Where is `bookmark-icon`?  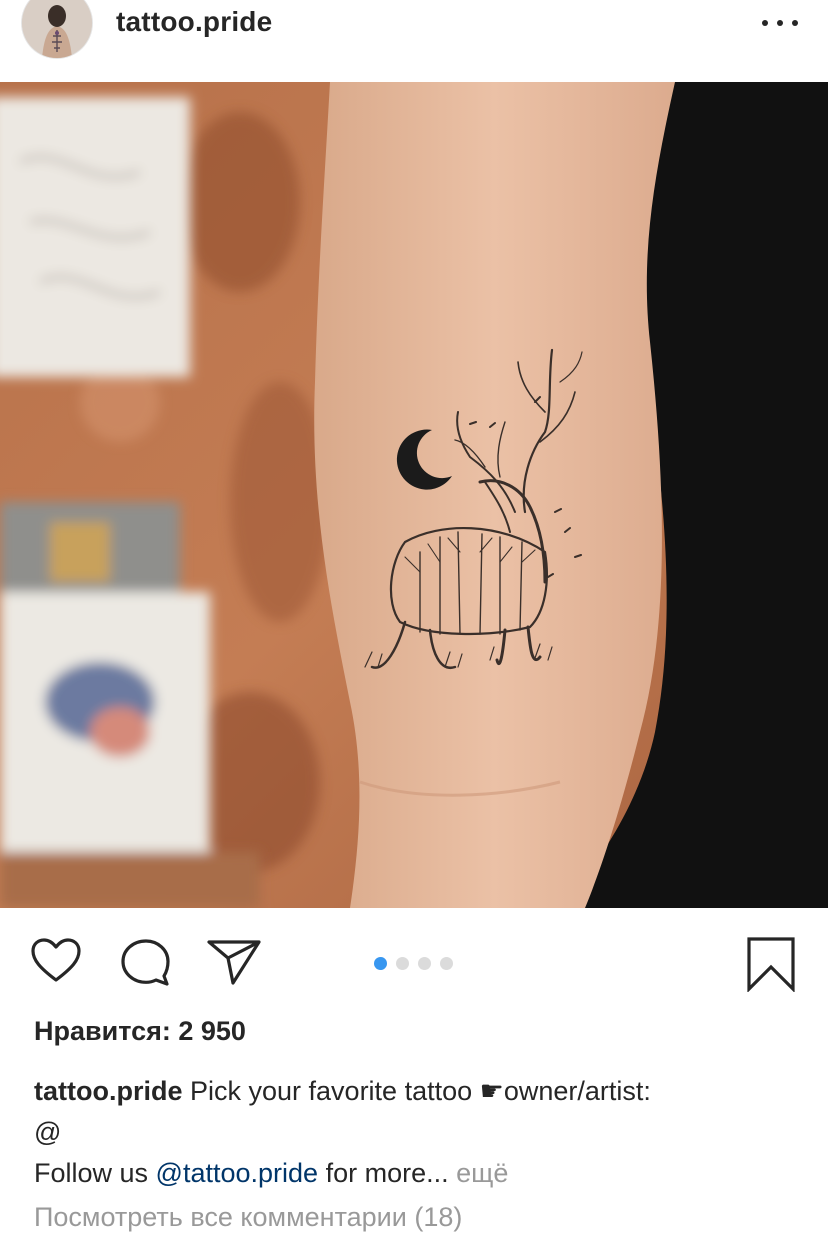 bookmark-icon is located at coordinates (771, 964).